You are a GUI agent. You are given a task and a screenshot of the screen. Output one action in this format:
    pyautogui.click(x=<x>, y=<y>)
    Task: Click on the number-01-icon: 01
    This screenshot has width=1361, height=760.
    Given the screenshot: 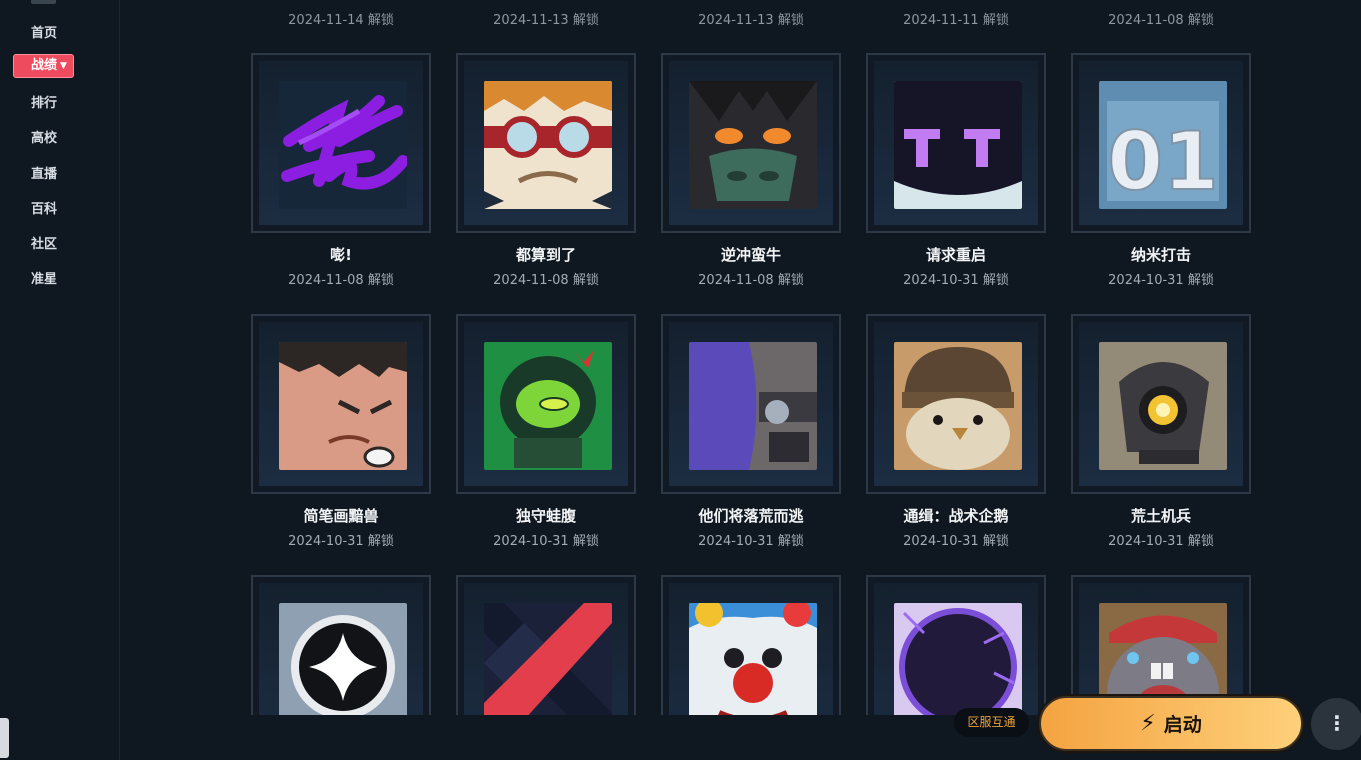 What is the action you would take?
    pyautogui.click(x=1163, y=145)
    